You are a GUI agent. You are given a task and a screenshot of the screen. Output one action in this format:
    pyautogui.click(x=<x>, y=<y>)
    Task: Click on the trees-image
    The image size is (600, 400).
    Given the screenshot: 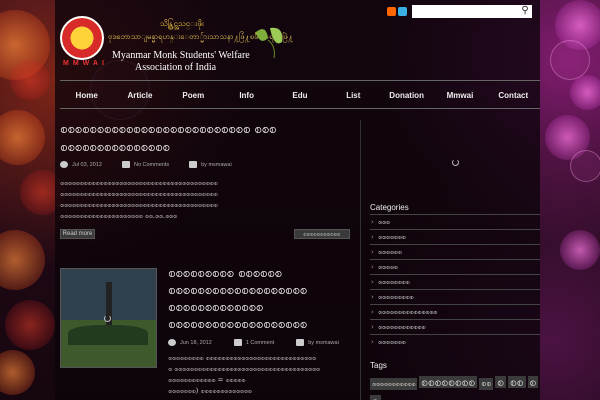 What is the action you would take?
    pyautogui.click(x=108, y=335)
    